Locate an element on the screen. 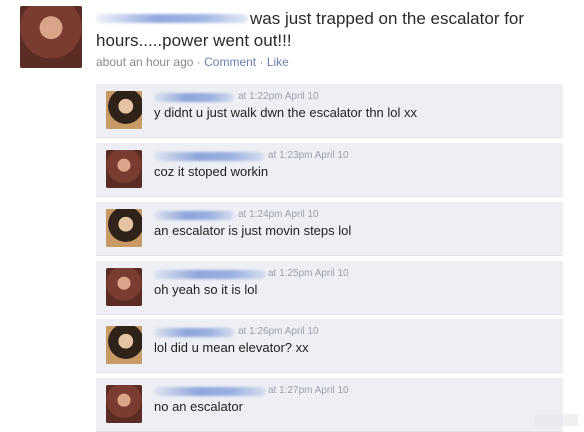  comment-text: coz it stoped workin is located at coordinates (211, 171).